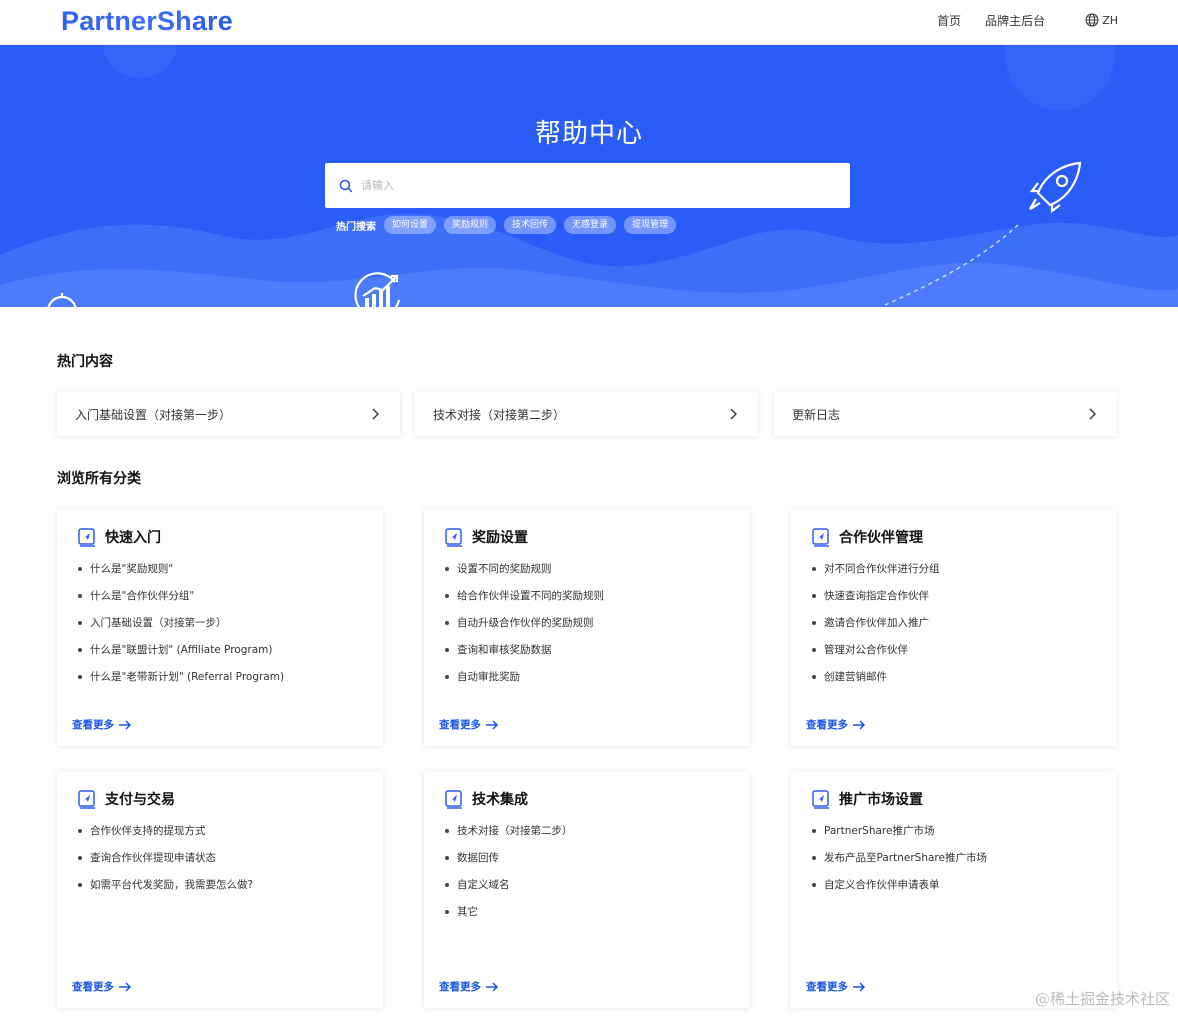 The height and width of the screenshot is (1016, 1178). Describe the element at coordinates (509, 917) in the screenshot. I see `article-link: 其它` at that location.